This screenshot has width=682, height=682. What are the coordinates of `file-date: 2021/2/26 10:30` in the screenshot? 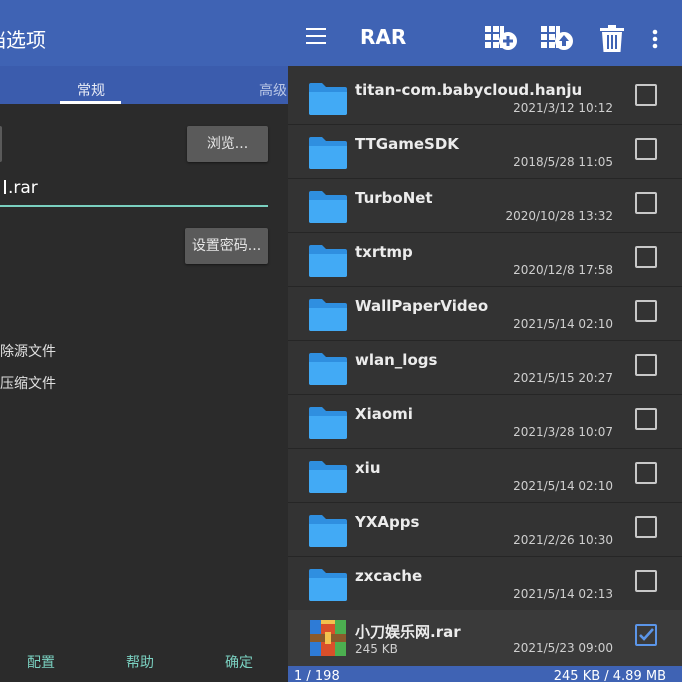 It's located at (563, 540).